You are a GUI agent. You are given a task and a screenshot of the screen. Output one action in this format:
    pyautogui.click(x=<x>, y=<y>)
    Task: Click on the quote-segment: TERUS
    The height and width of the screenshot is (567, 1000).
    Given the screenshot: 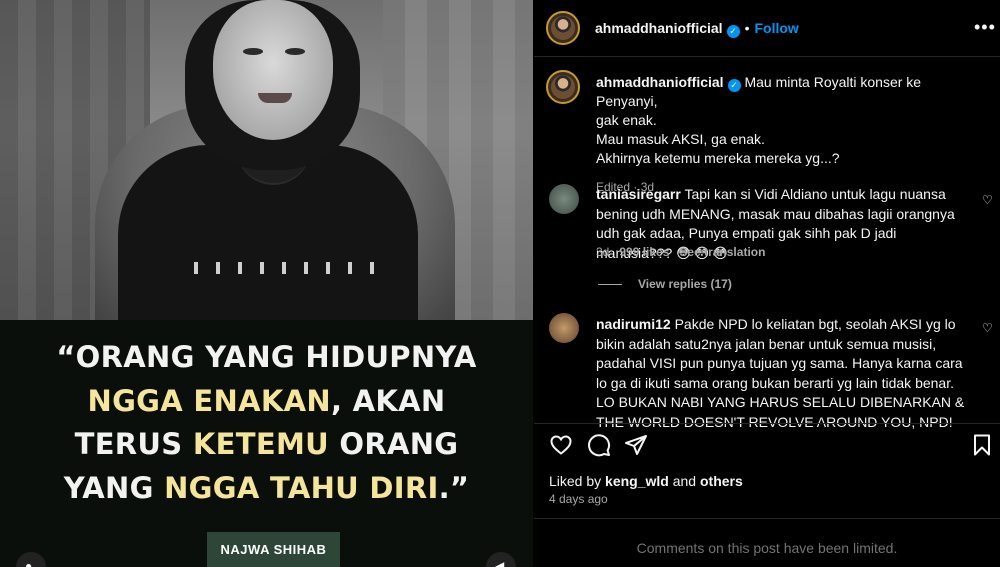 What is the action you would take?
    pyautogui.click(x=133, y=444)
    